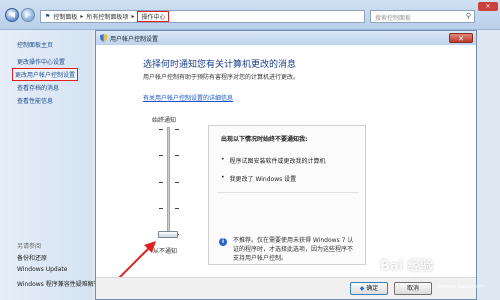 The image size is (500, 300). Describe the element at coordinates (223, 242) in the screenshot. I see `info-icon: i` at that location.